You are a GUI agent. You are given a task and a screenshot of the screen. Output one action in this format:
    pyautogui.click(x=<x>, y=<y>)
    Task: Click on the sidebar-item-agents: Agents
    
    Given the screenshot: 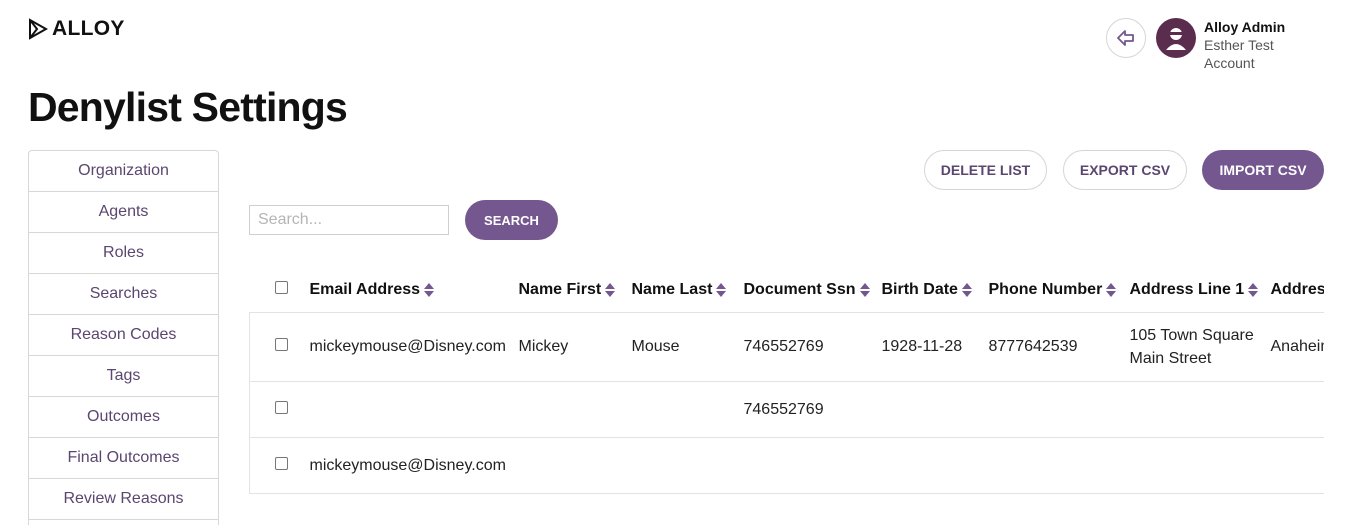 What is the action you would take?
    pyautogui.click(x=123, y=212)
    